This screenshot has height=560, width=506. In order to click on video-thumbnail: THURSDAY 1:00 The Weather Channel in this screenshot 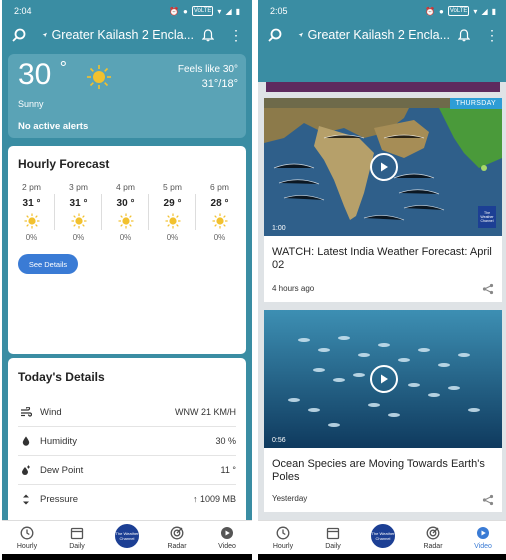, I will do `click(383, 167)`.